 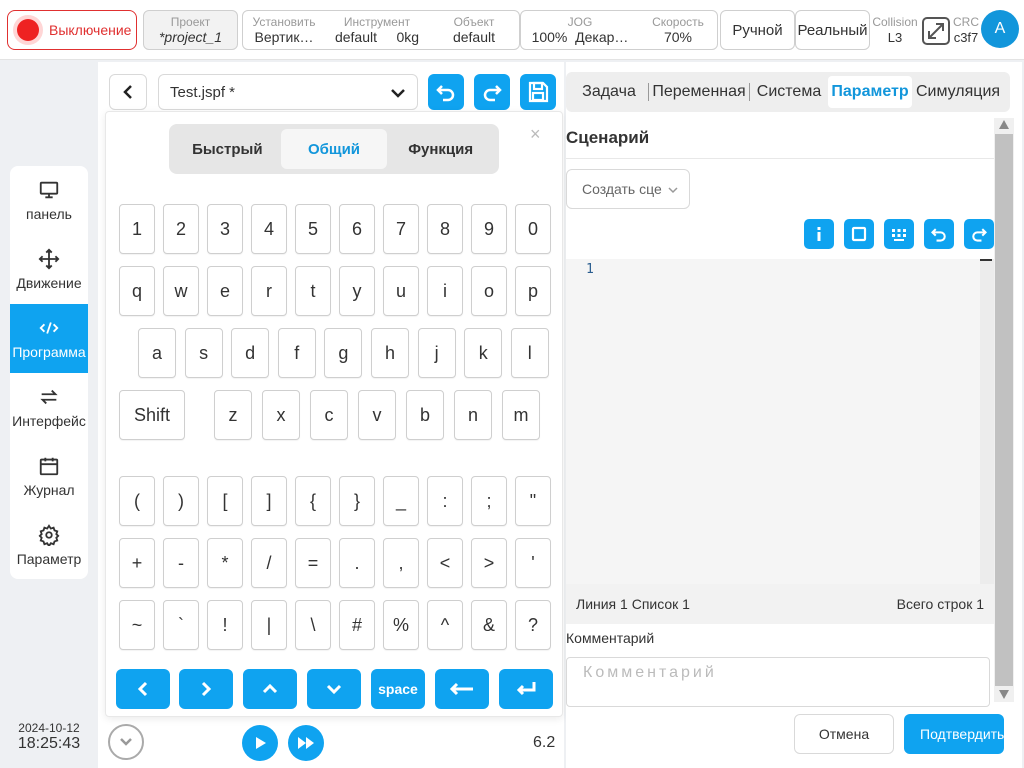 I want to click on tab-variable: Переменная, so click(x=699, y=92).